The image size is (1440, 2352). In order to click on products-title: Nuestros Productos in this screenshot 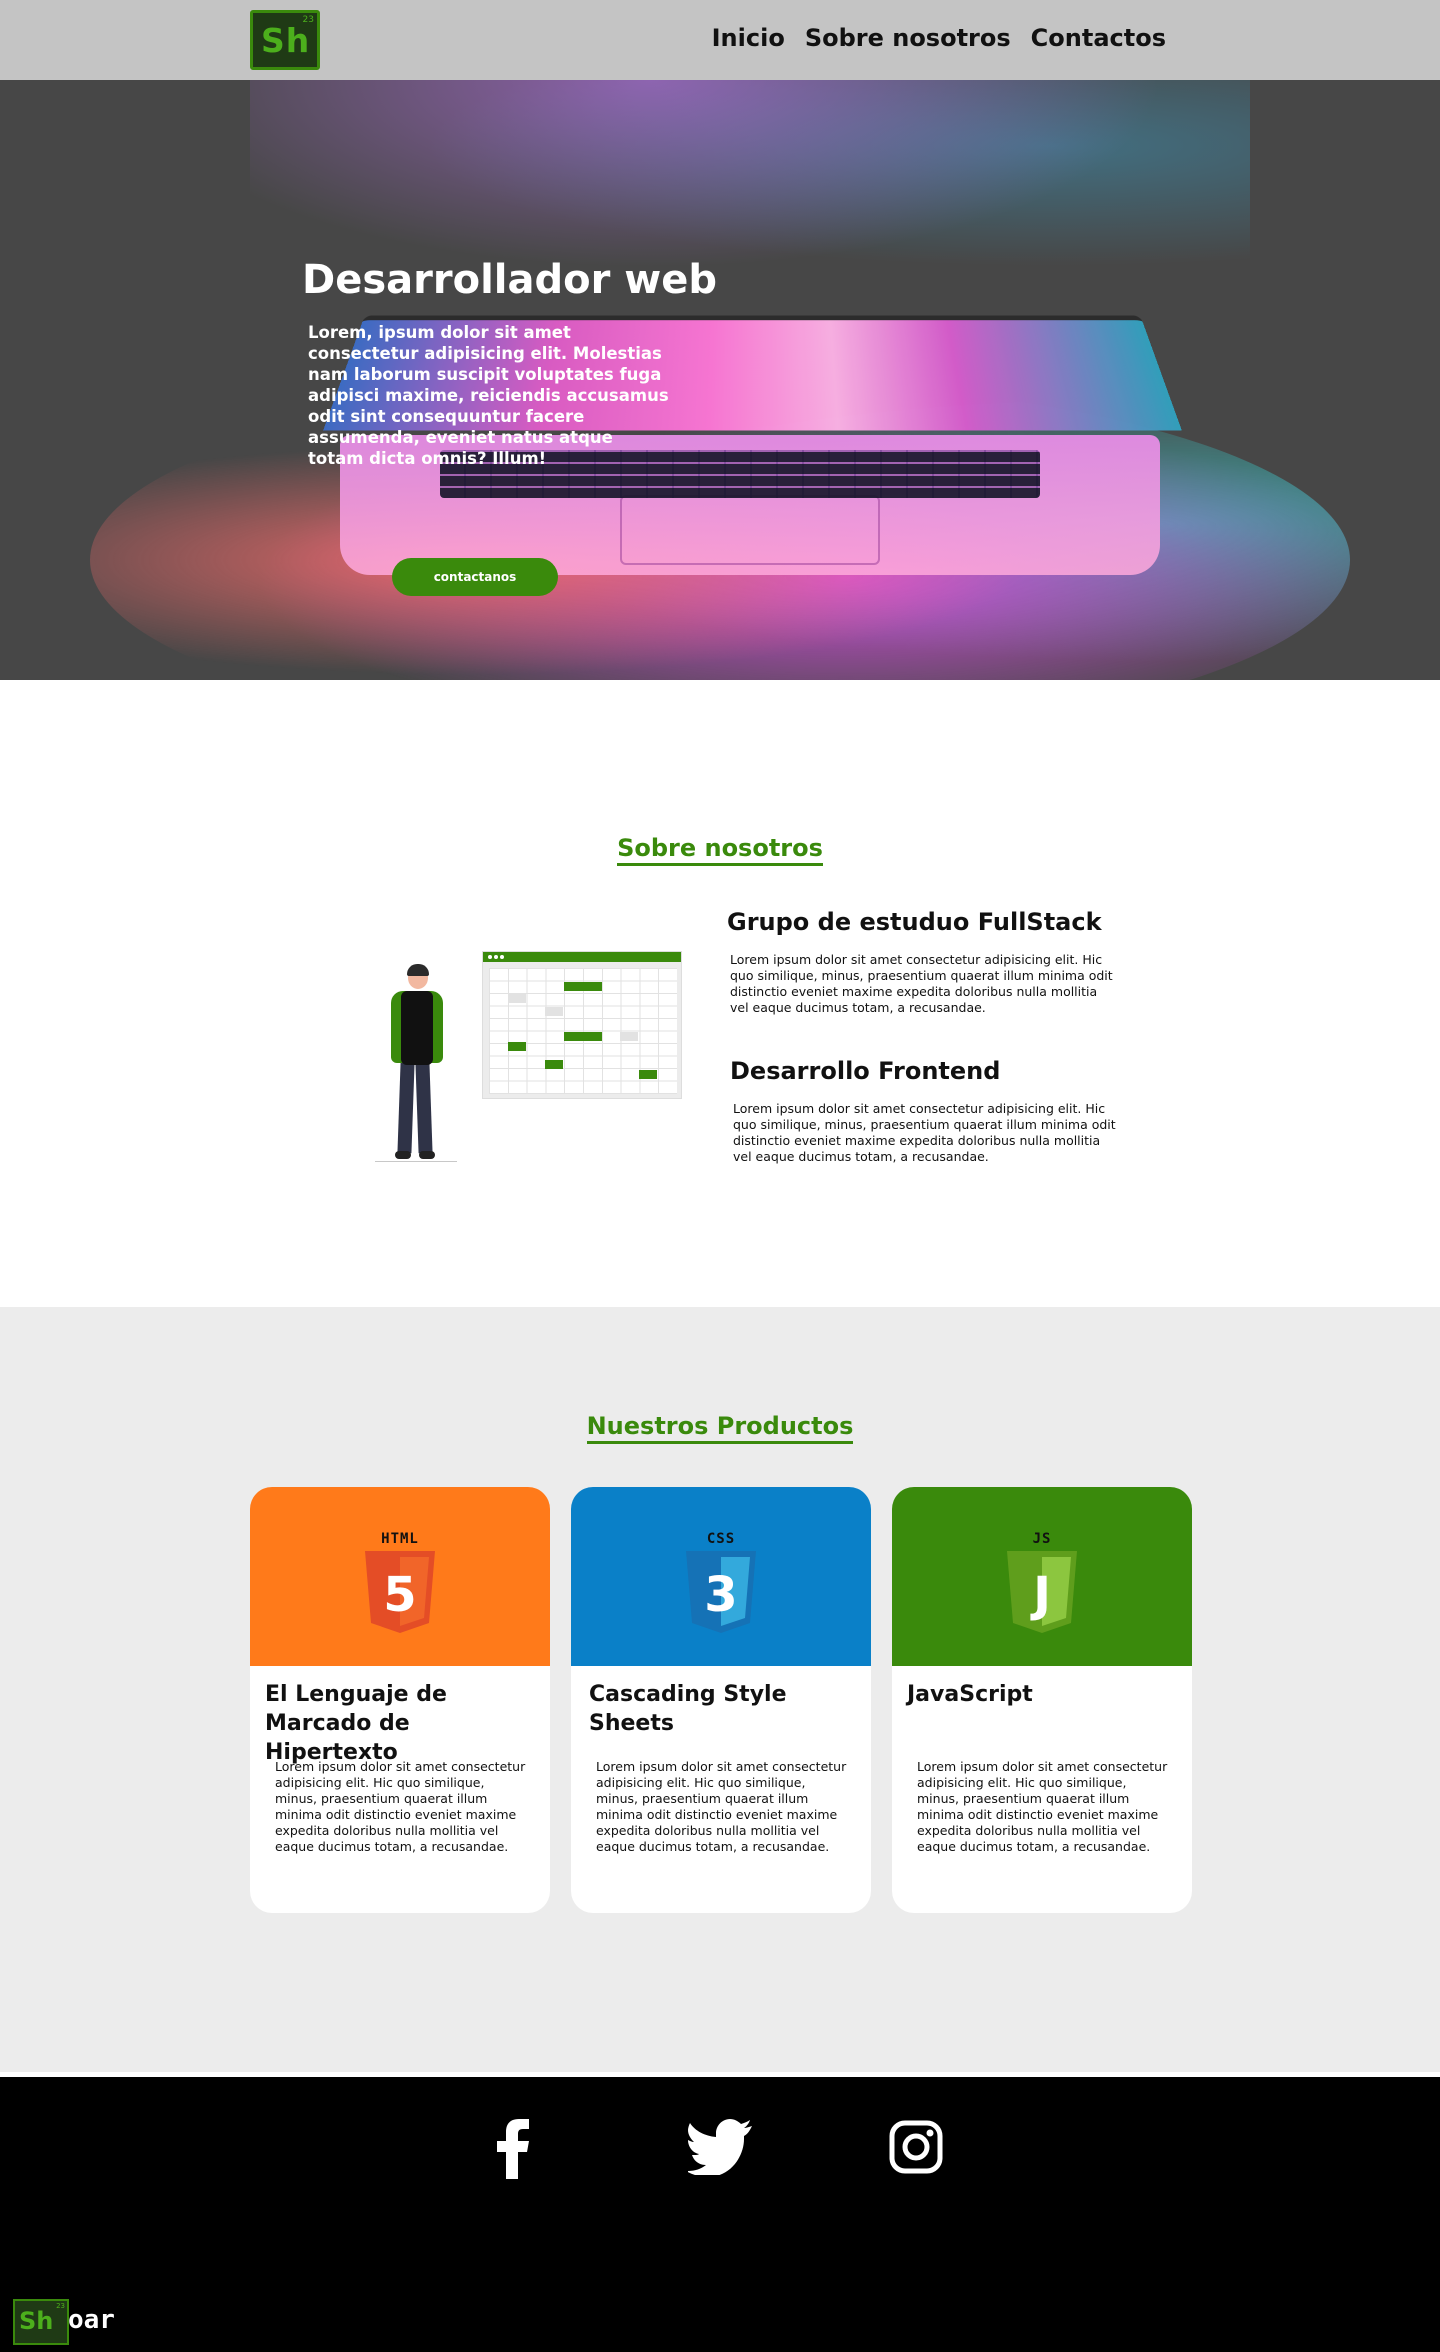, I will do `click(720, 1428)`.